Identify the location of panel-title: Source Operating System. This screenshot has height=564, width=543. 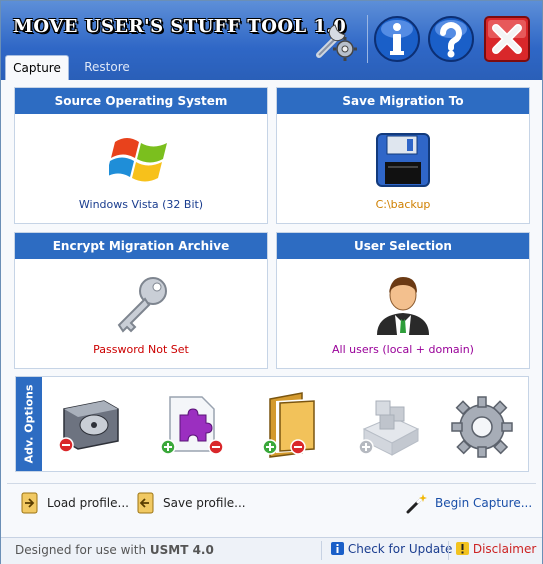
(141, 101).